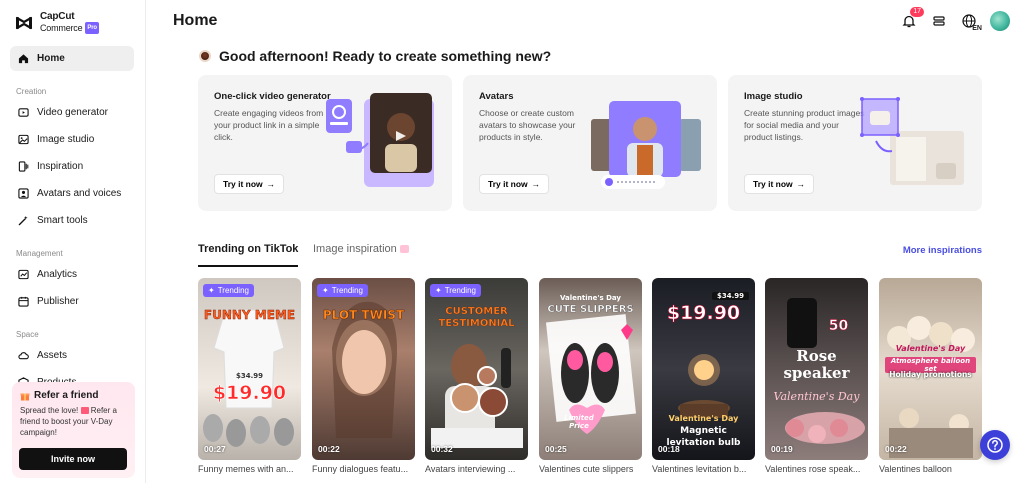 The height and width of the screenshot is (483, 1024). Describe the element at coordinates (72, 274) in the screenshot. I see `sidebar-item-analytics: Analytics` at that location.